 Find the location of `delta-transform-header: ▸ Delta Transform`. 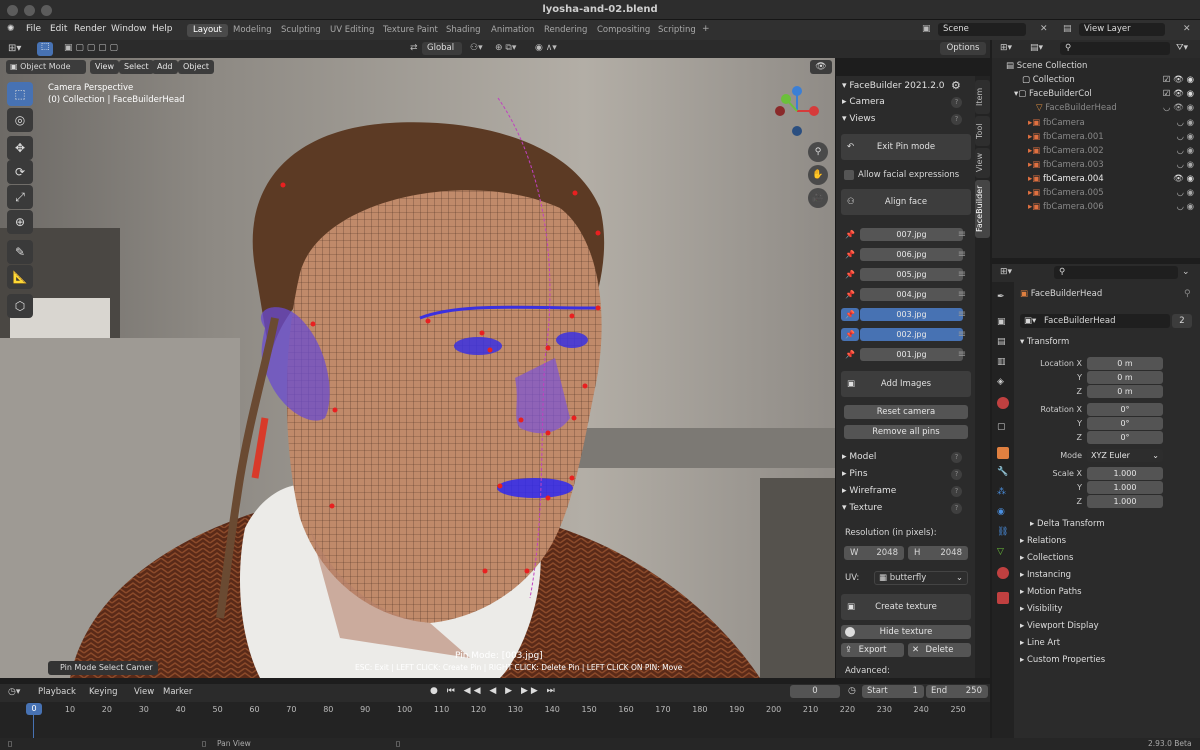

delta-transform-header: ▸ Delta Transform is located at coordinates (1115, 524).